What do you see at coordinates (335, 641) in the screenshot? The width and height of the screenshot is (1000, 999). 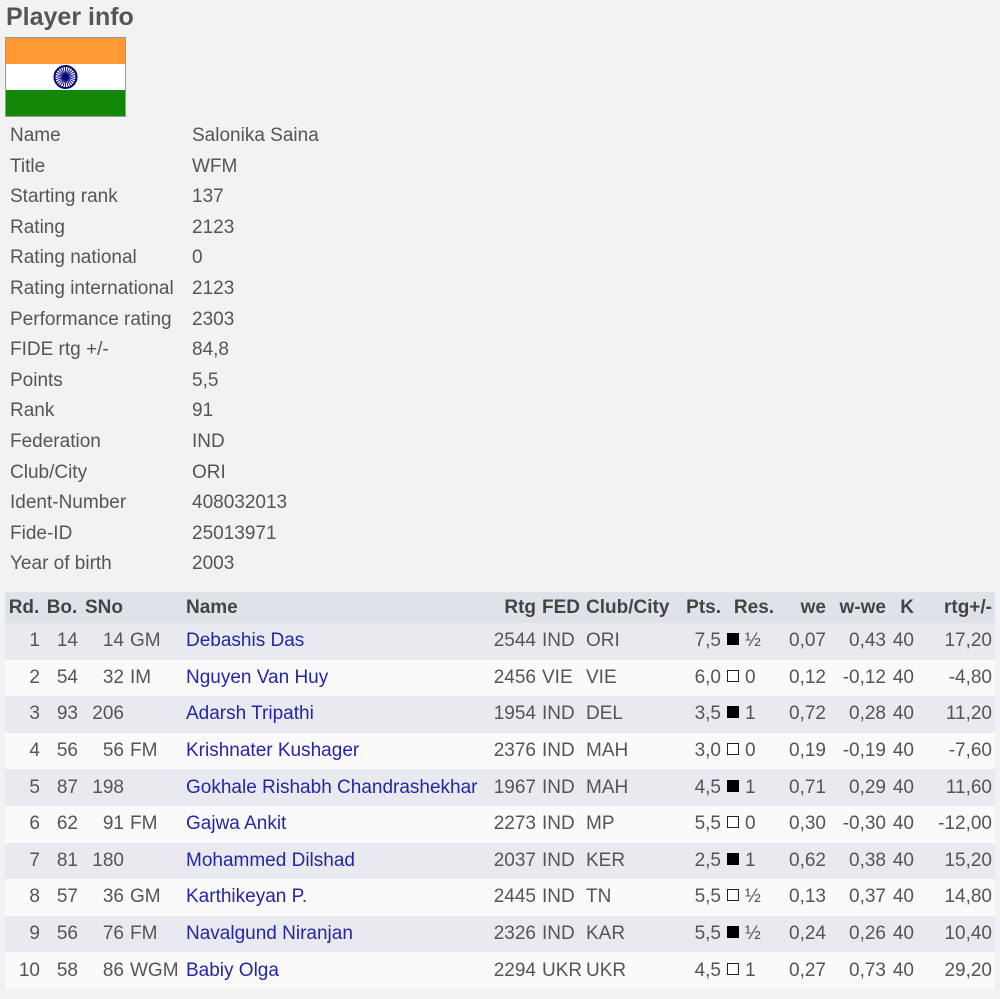 I see `opponent-name-cell: Debashis Das` at bounding box center [335, 641].